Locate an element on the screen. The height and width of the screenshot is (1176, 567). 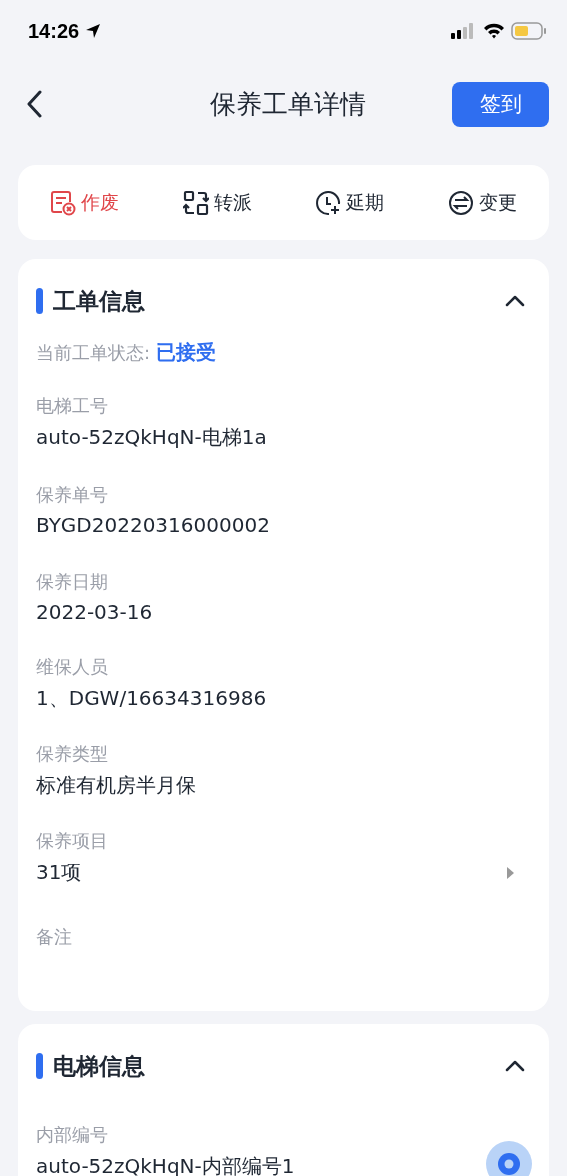
field-label: 备注 is located at coordinates (54, 937).